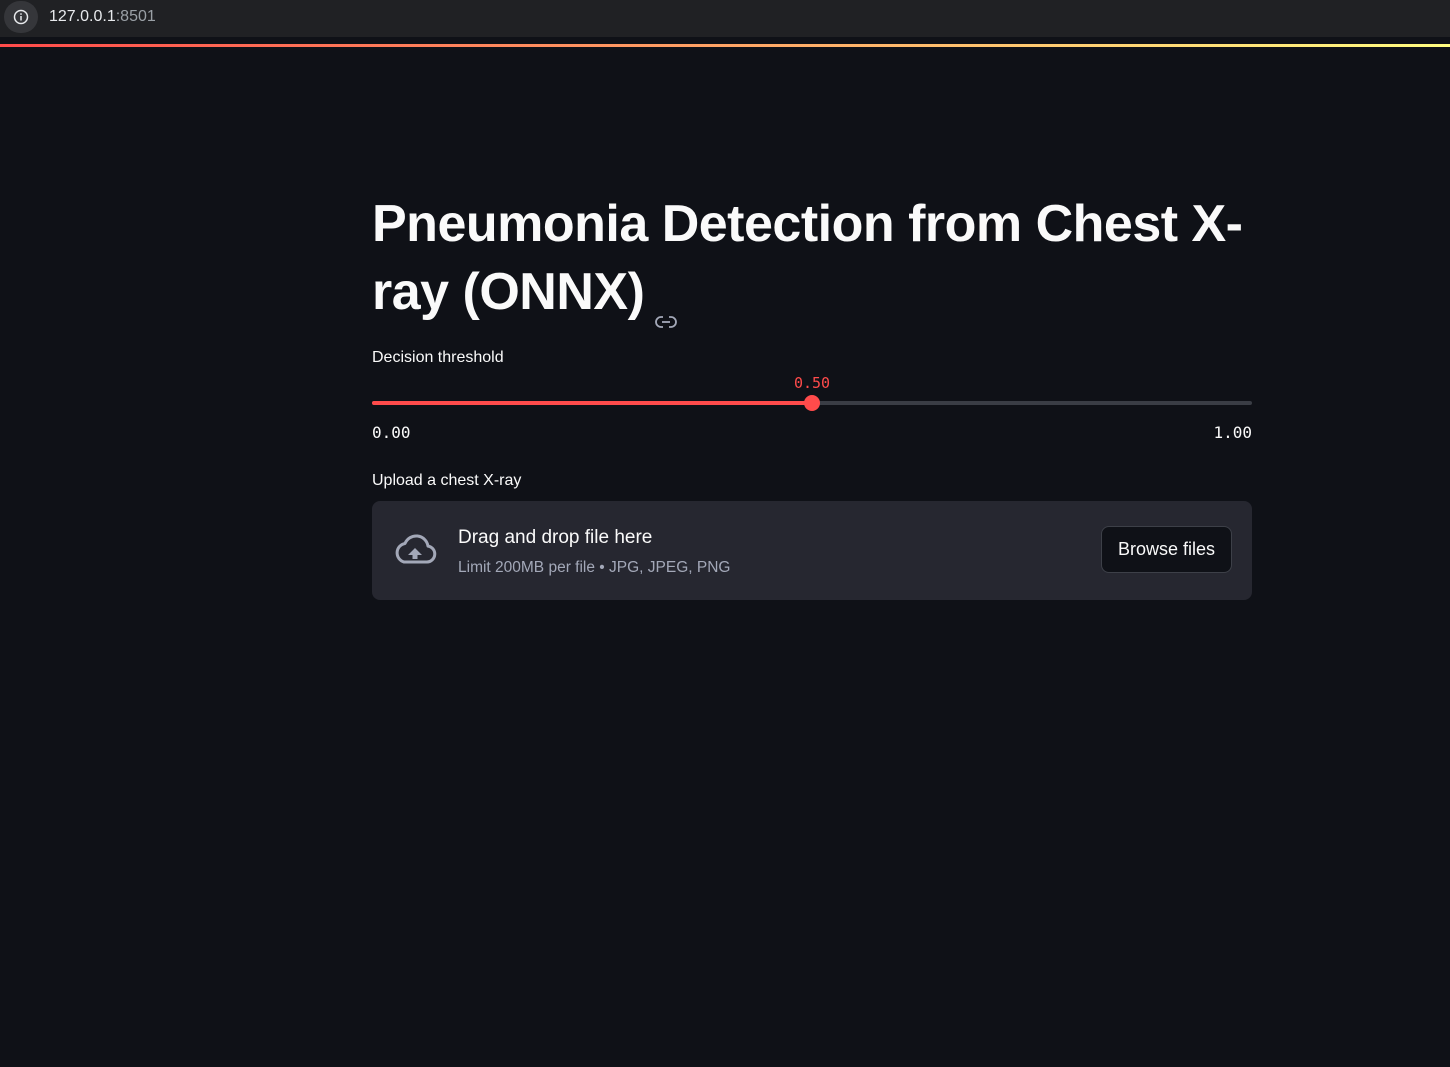 The image size is (1450, 1067). Describe the element at coordinates (447, 480) in the screenshot. I see `upload-label: Upload a chest X-ray` at that location.